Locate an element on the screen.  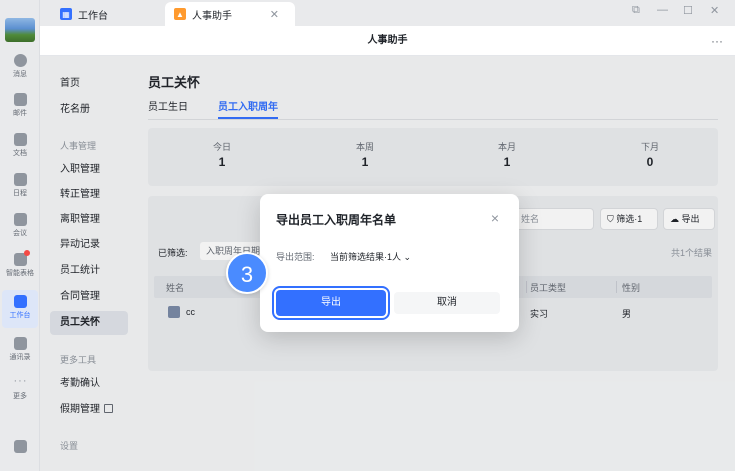
avatar is located at coordinates (20, 30).